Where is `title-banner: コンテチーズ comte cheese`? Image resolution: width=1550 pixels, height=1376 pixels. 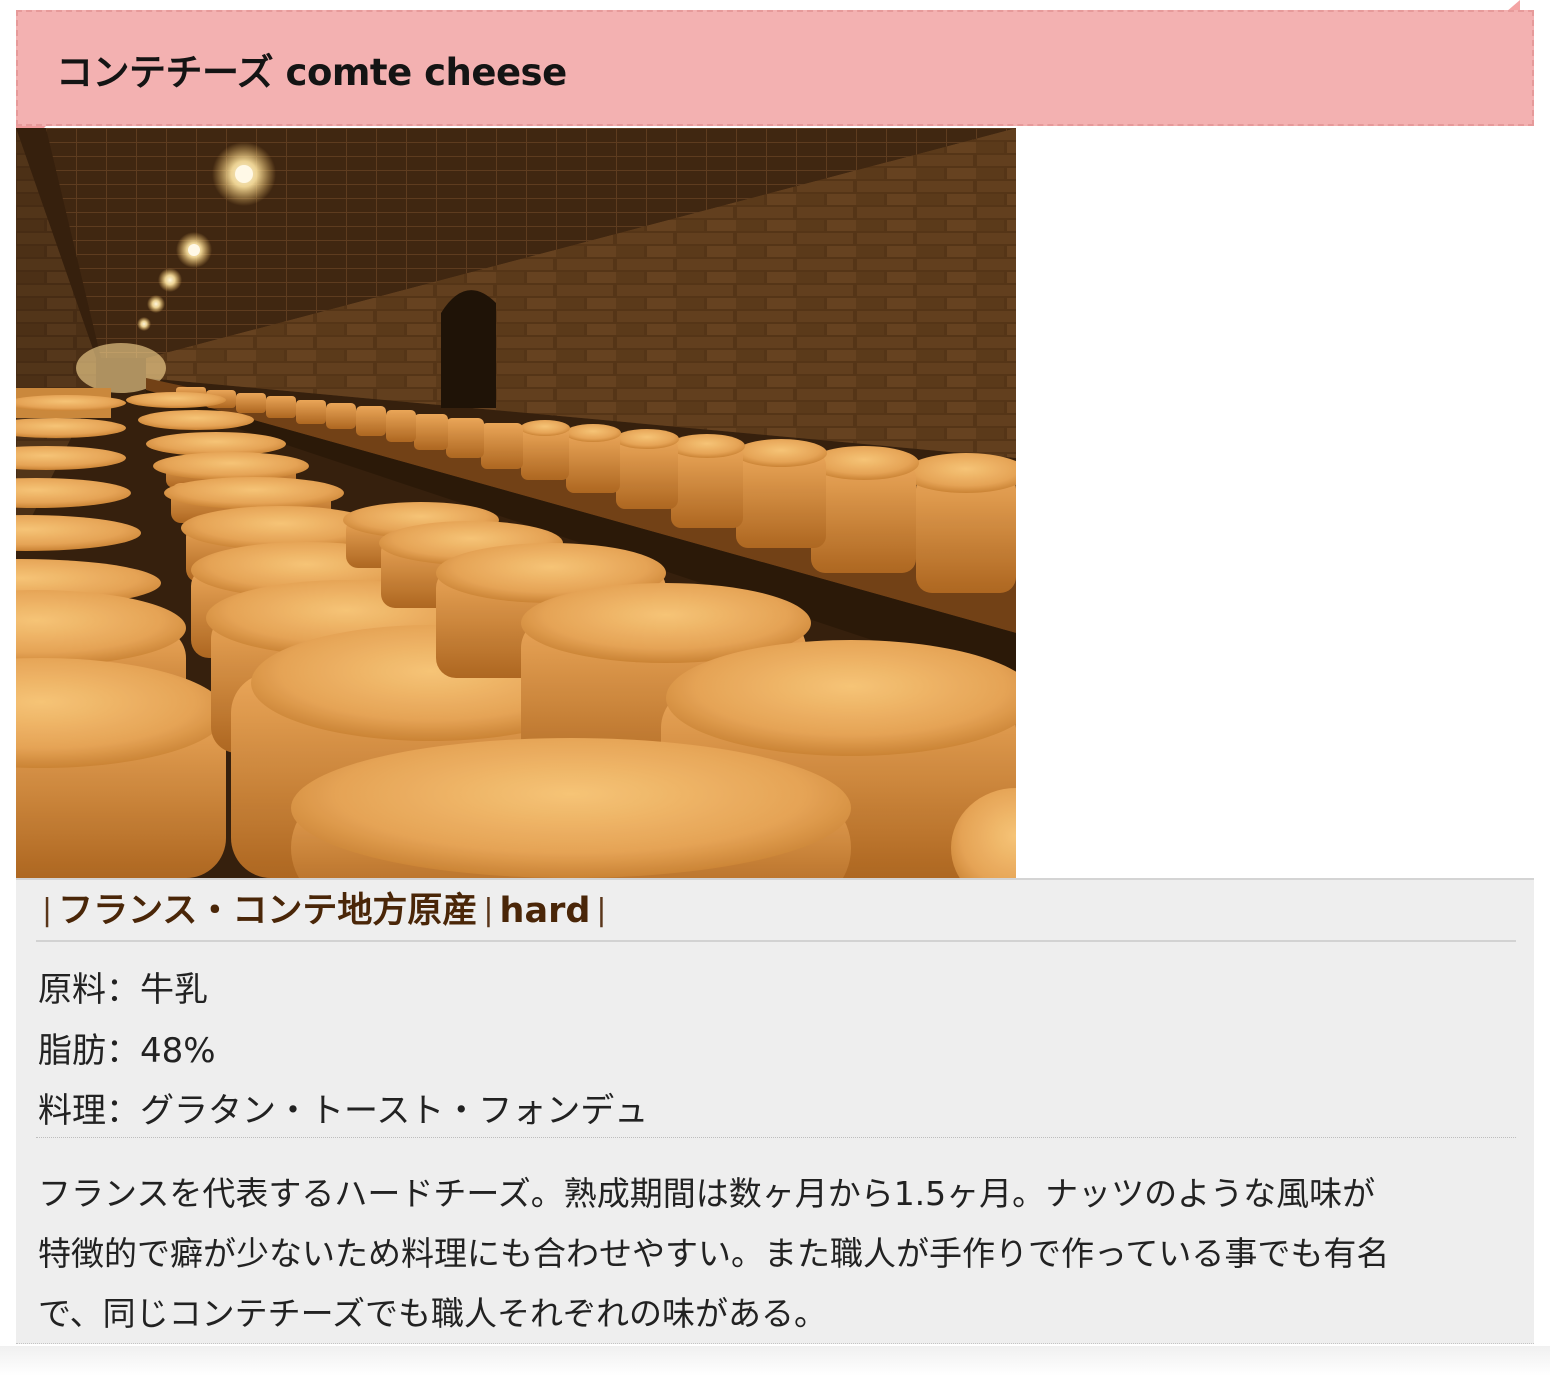 title-banner: コンテチーズ comte cheese is located at coordinates (775, 68).